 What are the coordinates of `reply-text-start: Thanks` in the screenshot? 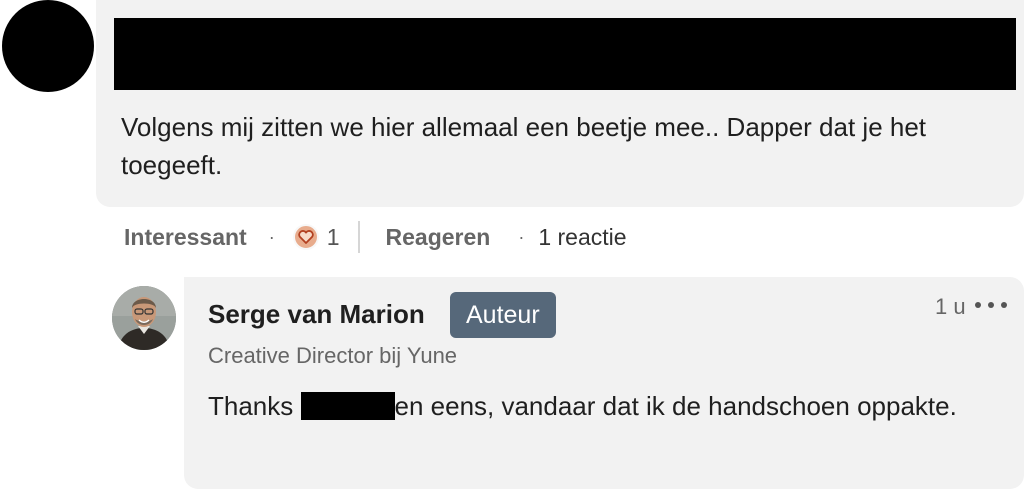 It's located at (254, 406).